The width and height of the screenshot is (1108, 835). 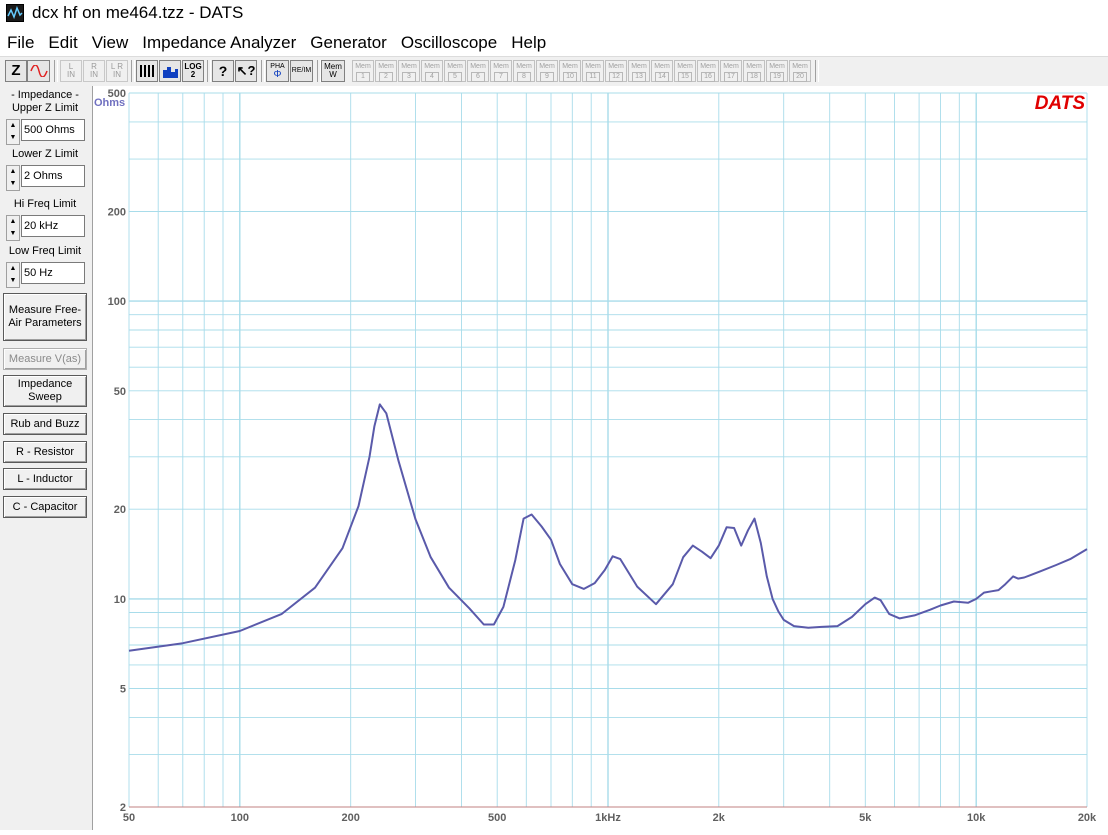 I want to click on histogram-button, so click(x=170, y=71).